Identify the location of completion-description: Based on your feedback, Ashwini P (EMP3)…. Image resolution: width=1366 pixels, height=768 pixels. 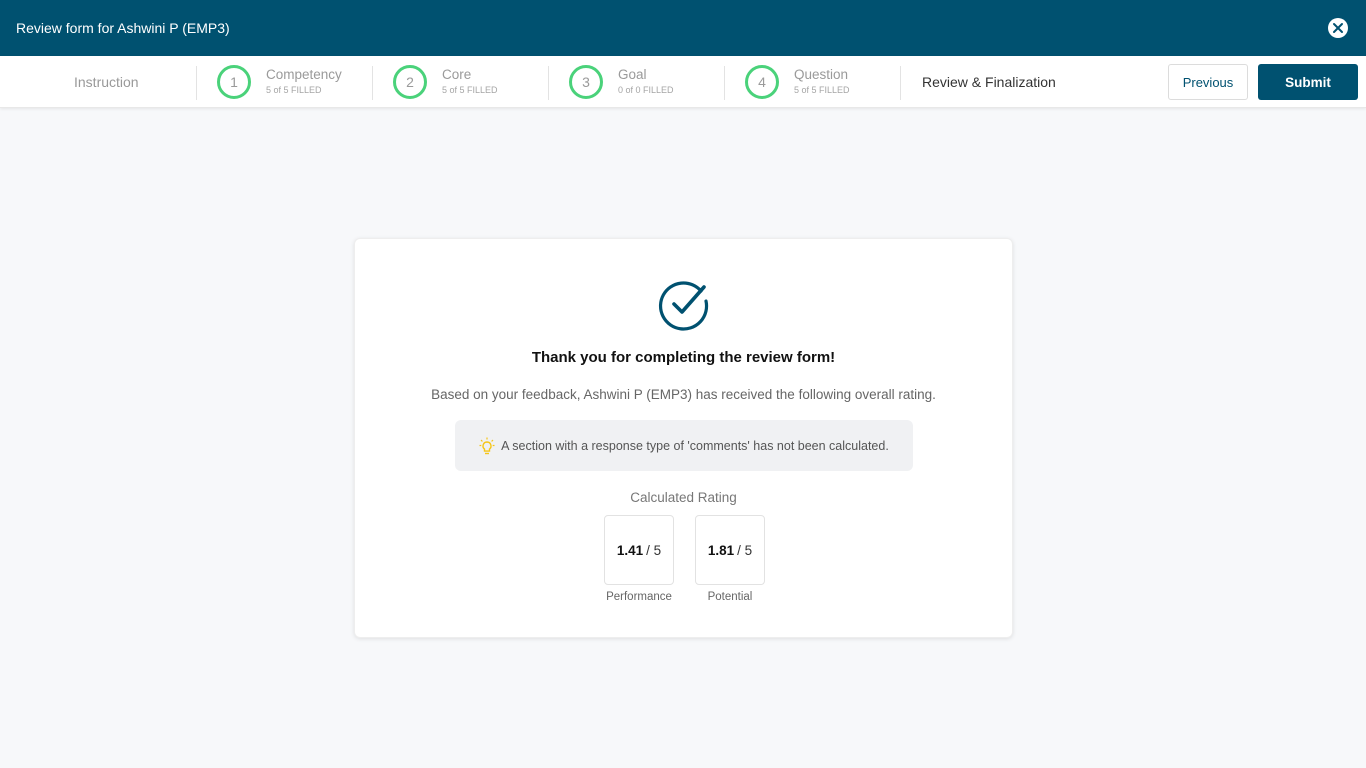
(683, 394).